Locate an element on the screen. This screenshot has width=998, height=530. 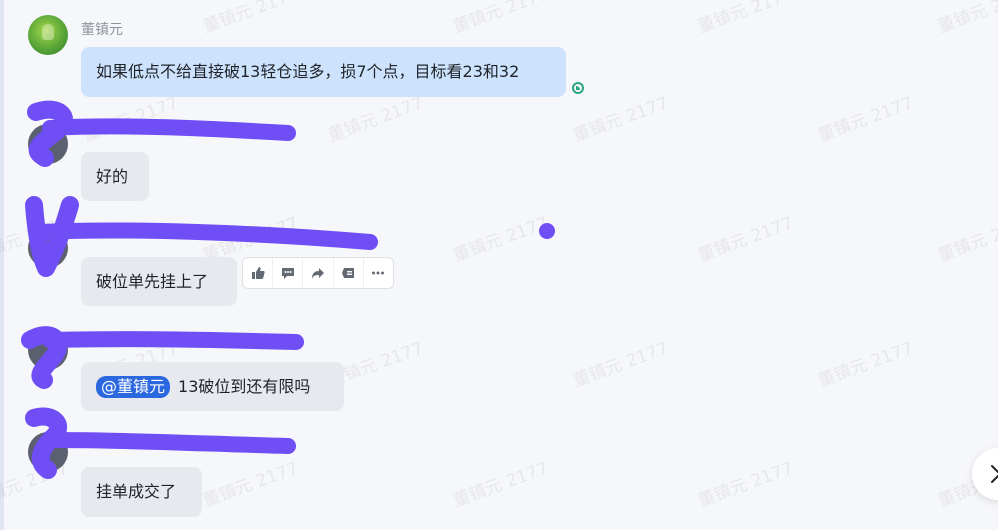
quote-icon is located at coordinates (348, 273).